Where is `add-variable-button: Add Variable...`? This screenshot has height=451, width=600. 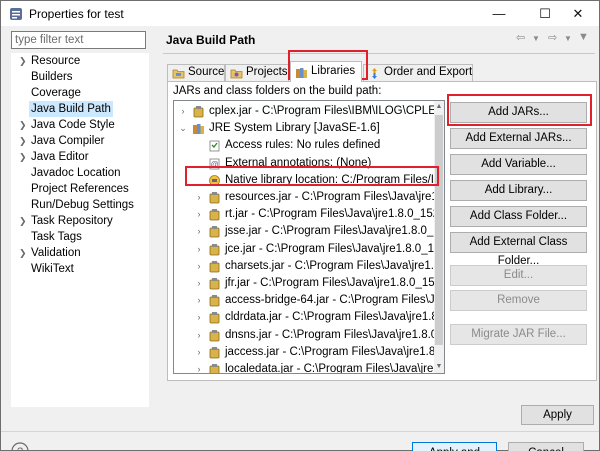
add-variable-button: Add Variable... is located at coordinates (518, 164).